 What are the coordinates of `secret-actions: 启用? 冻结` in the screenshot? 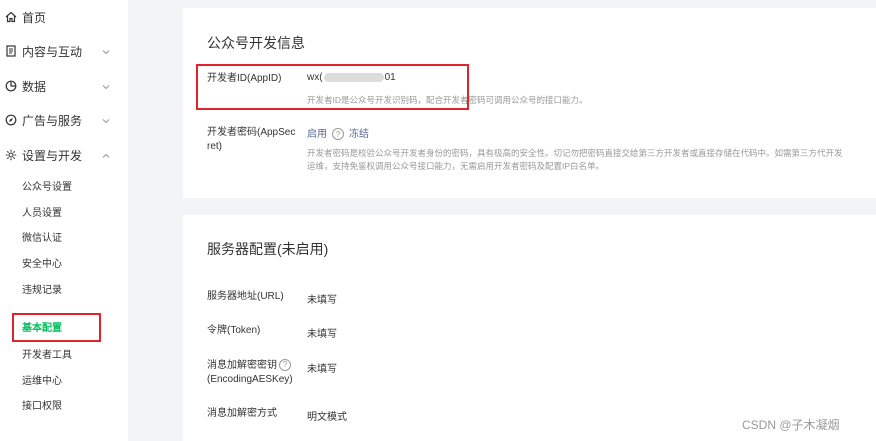 It's located at (338, 133).